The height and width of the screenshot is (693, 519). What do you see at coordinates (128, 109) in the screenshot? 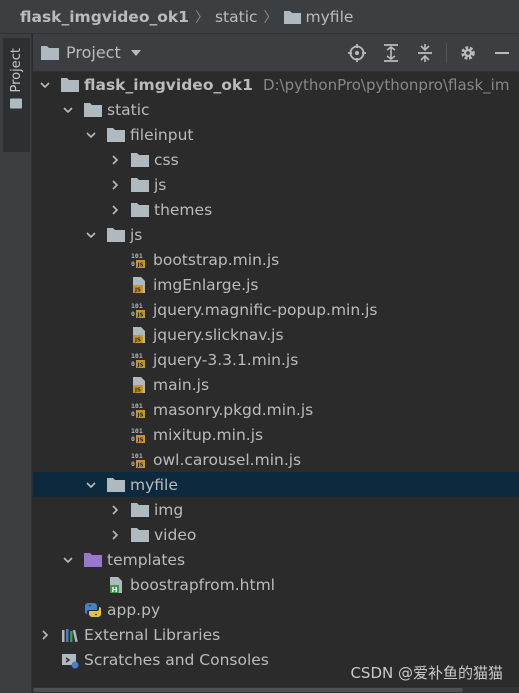
I see `tree-node-label: static` at bounding box center [128, 109].